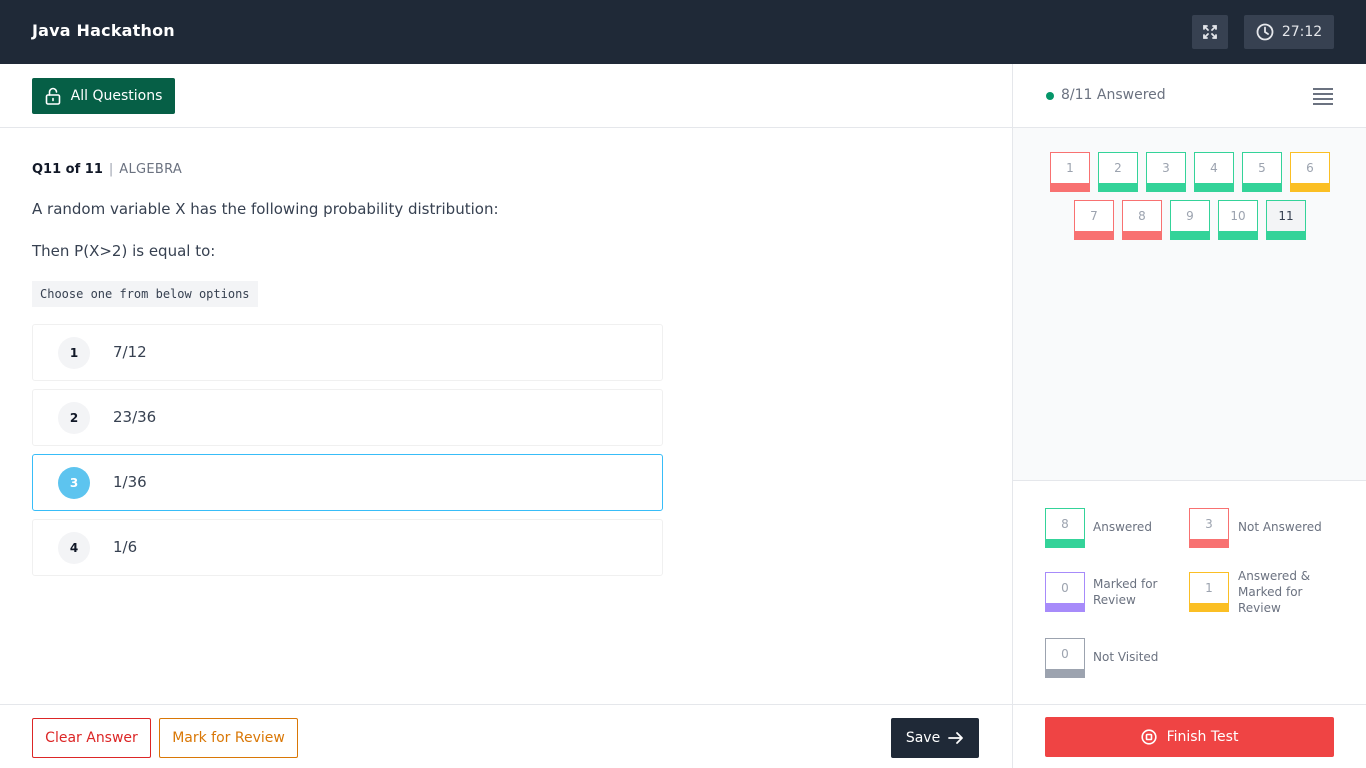  Describe the element at coordinates (683, 32) in the screenshot. I see `top-bar: Java Hackathon 27:12` at that location.